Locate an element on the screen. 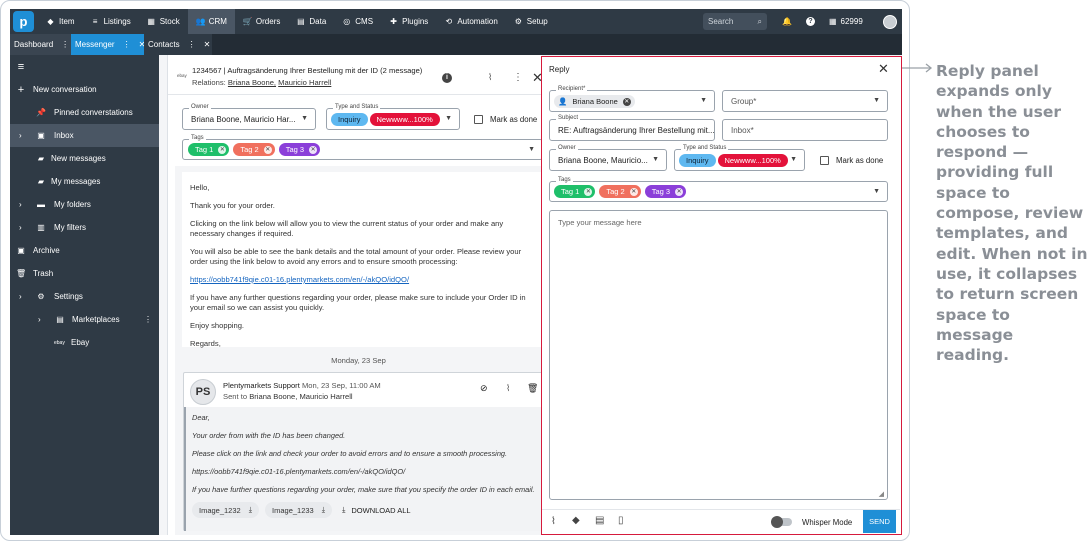  delete-icon: 🗑 is located at coordinates (532, 388).